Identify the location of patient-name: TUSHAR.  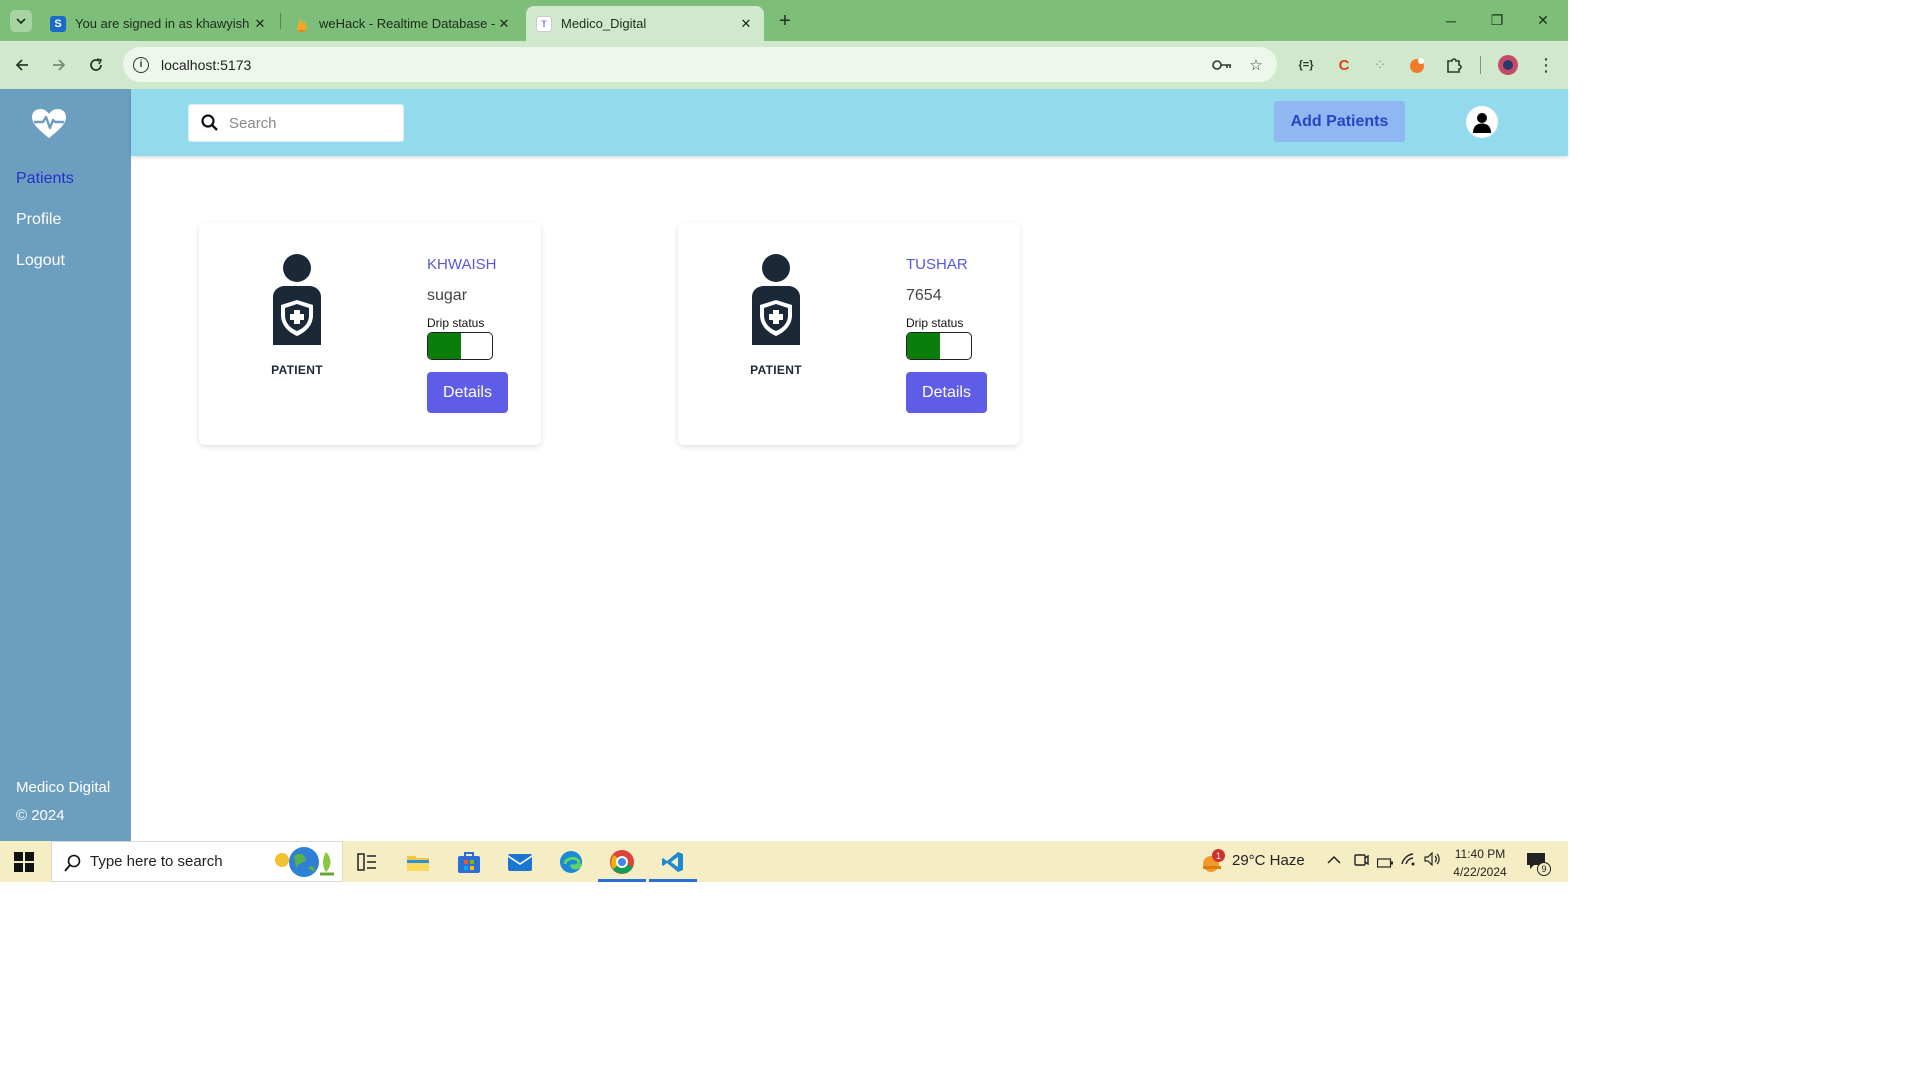
(937, 264).